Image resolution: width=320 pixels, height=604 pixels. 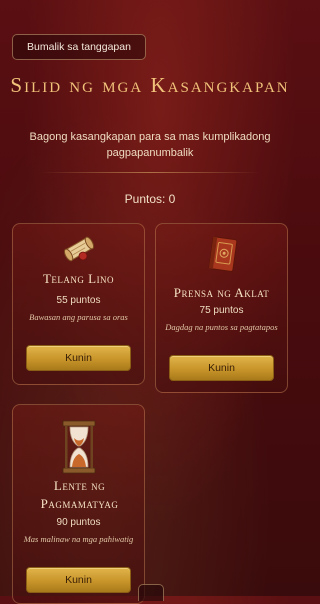 What do you see at coordinates (221, 327) in the screenshot?
I see `tool-description: Dagdag na puntos sa pagtatapos` at bounding box center [221, 327].